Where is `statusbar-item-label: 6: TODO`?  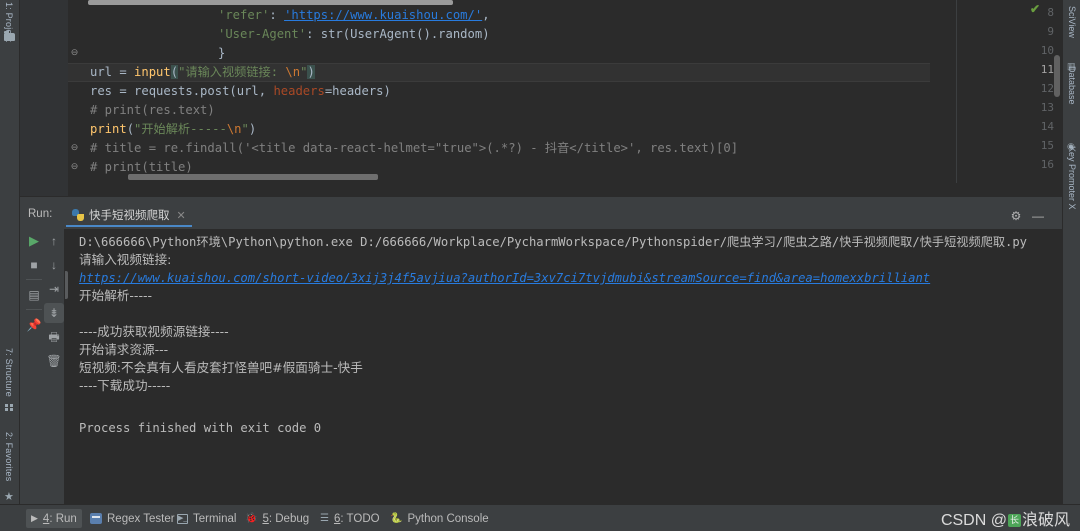
statusbar-item-label: 6: TODO is located at coordinates (356, 518).